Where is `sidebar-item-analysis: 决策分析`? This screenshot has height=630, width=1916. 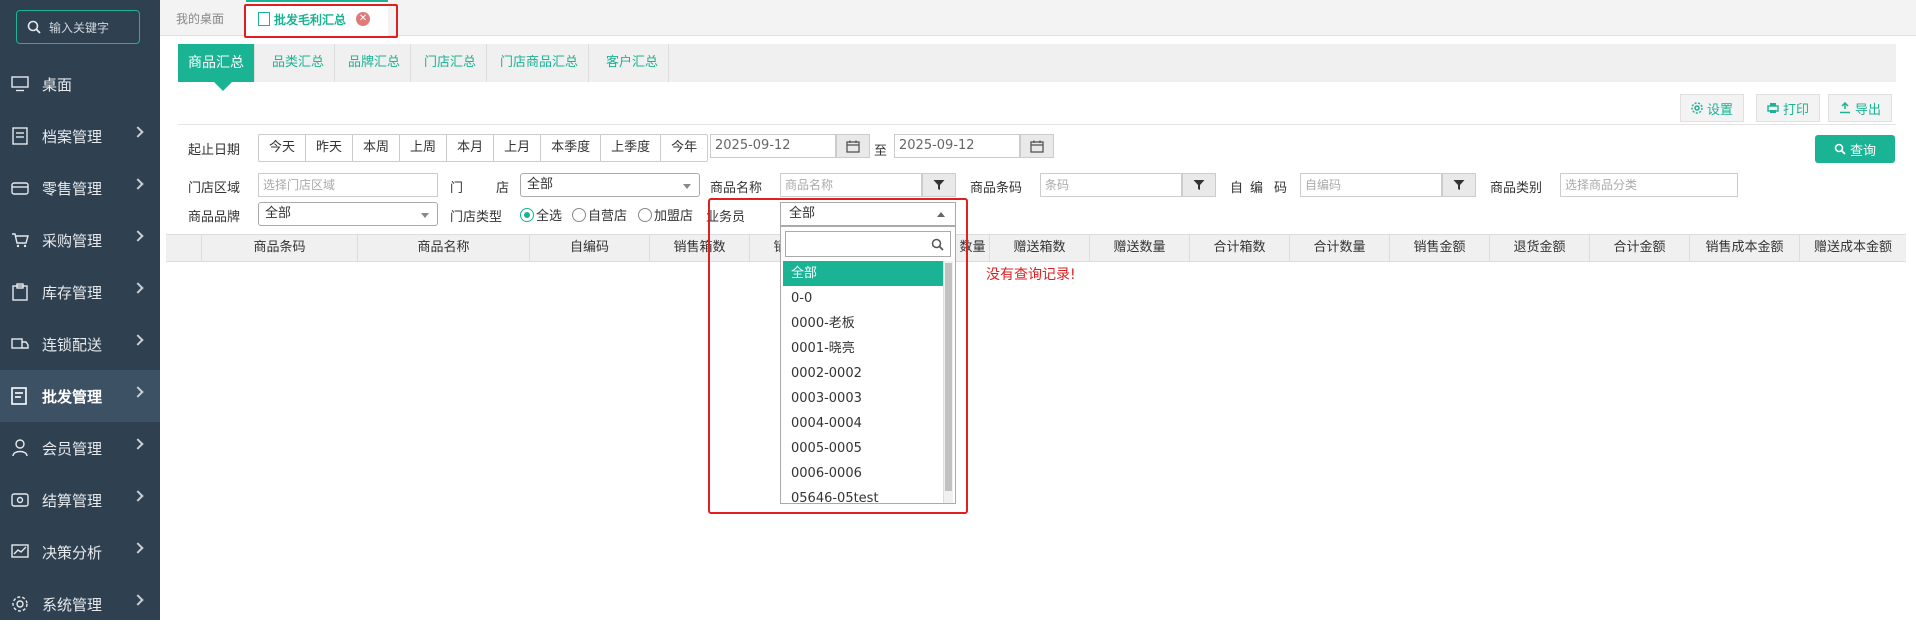
sidebar-item-analysis: 决策分析 is located at coordinates (80, 552).